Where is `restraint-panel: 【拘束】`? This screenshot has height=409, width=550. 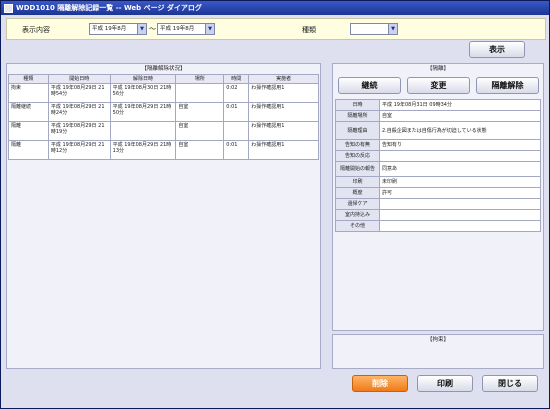 restraint-panel: 【拘束】 is located at coordinates (438, 351).